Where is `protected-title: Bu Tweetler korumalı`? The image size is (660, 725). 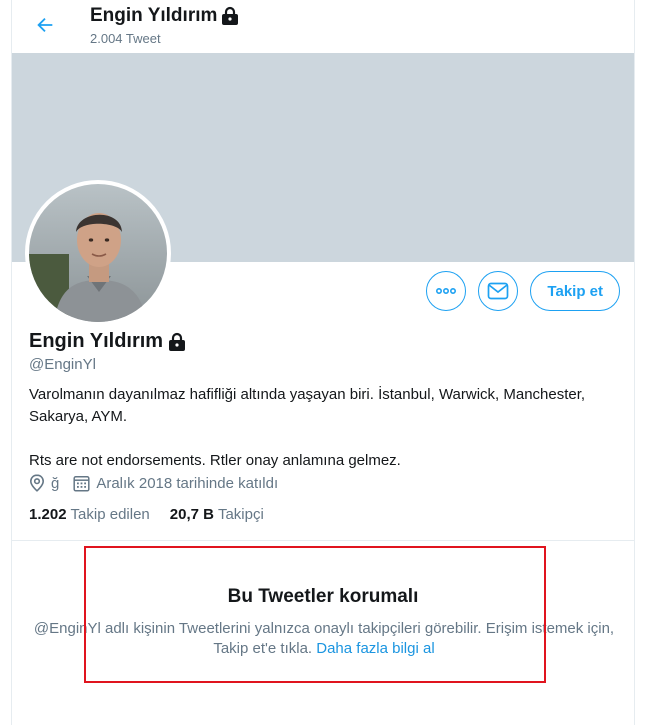 protected-title: Bu Tweetler korumalı is located at coordinates (323, 596).